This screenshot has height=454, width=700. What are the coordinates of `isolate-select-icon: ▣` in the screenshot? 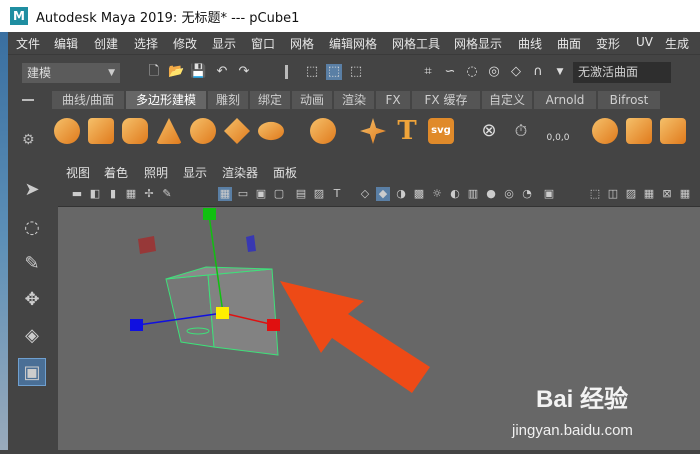 It's located at (549, 194).